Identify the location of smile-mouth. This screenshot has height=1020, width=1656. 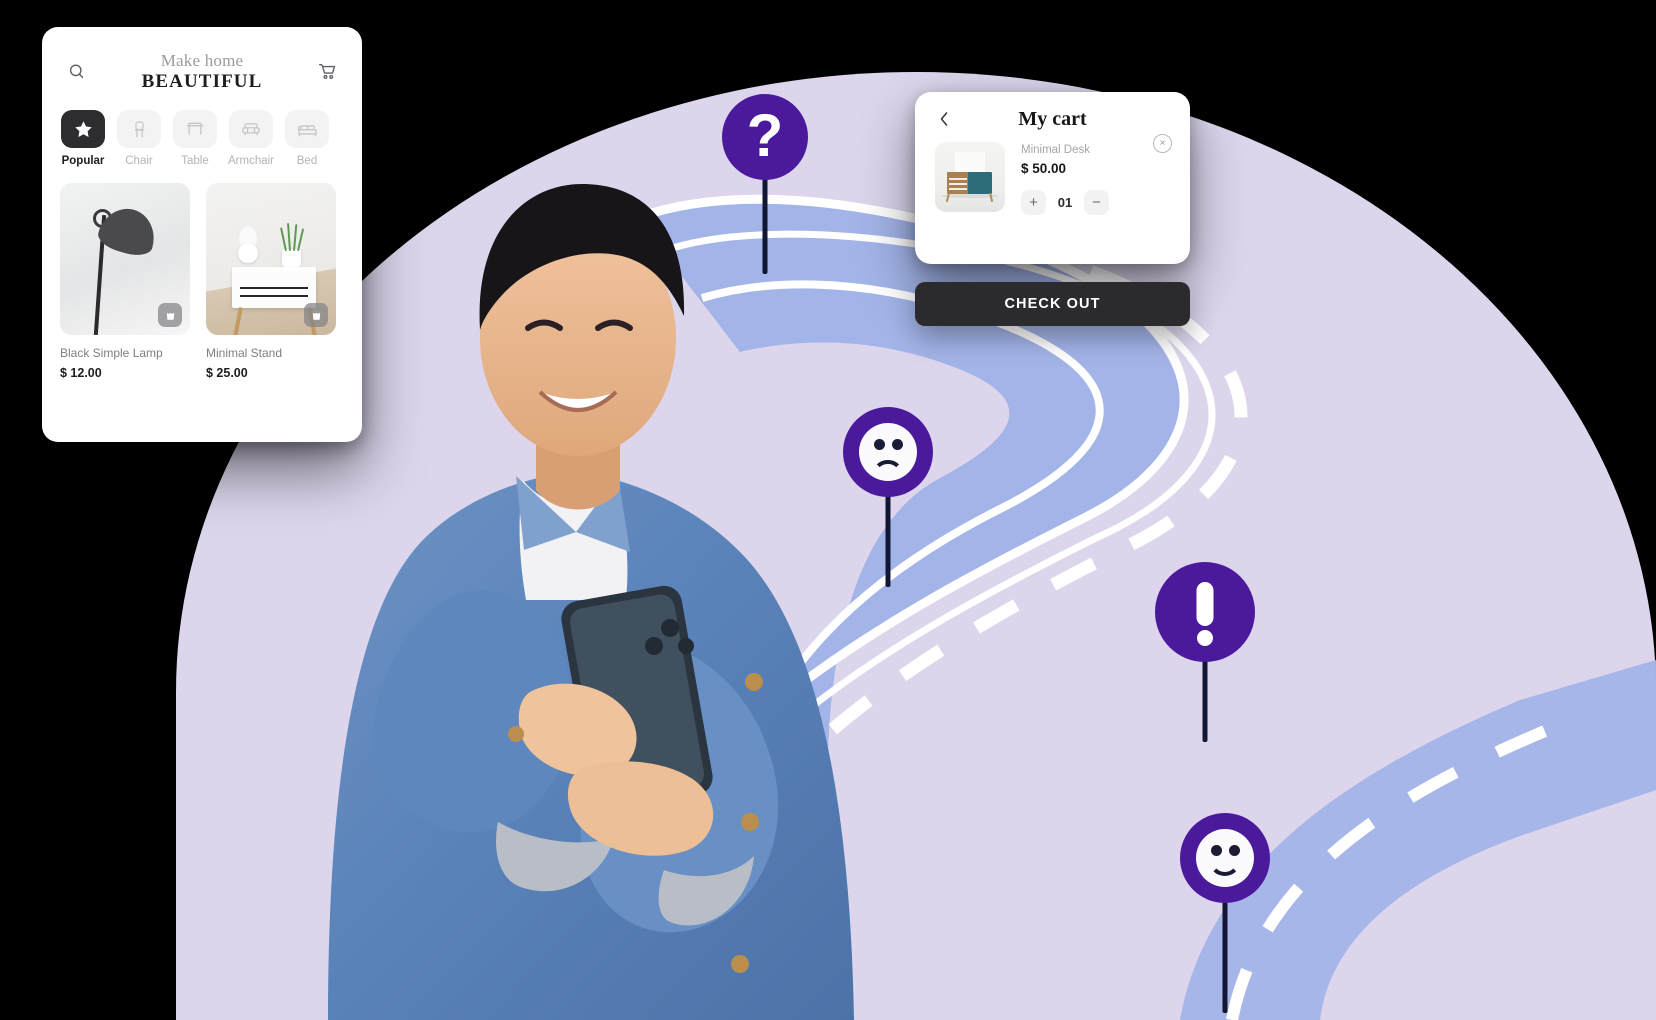
(1225, 867).